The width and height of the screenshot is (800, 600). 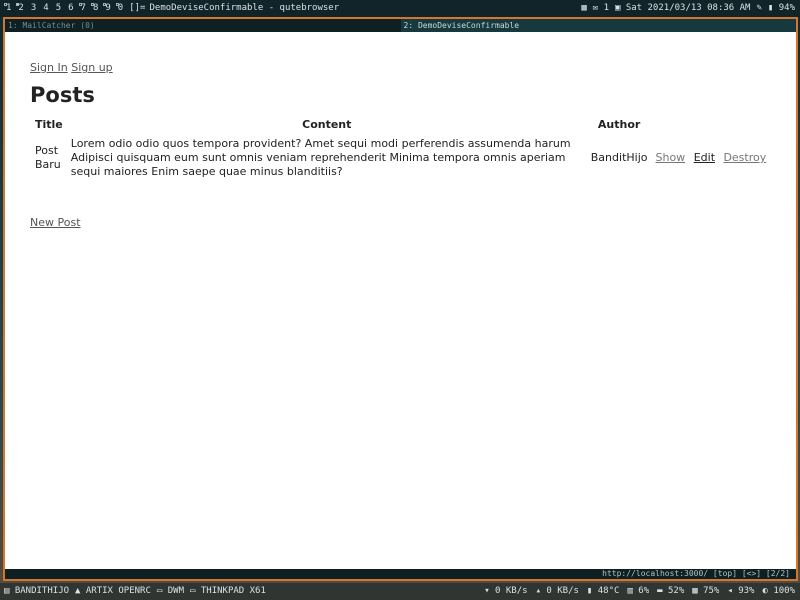 What do you see at coordinates (778, 591) in the screenshot?
I see `brightness: ◐ 100%` at bounding box center [778, 591].